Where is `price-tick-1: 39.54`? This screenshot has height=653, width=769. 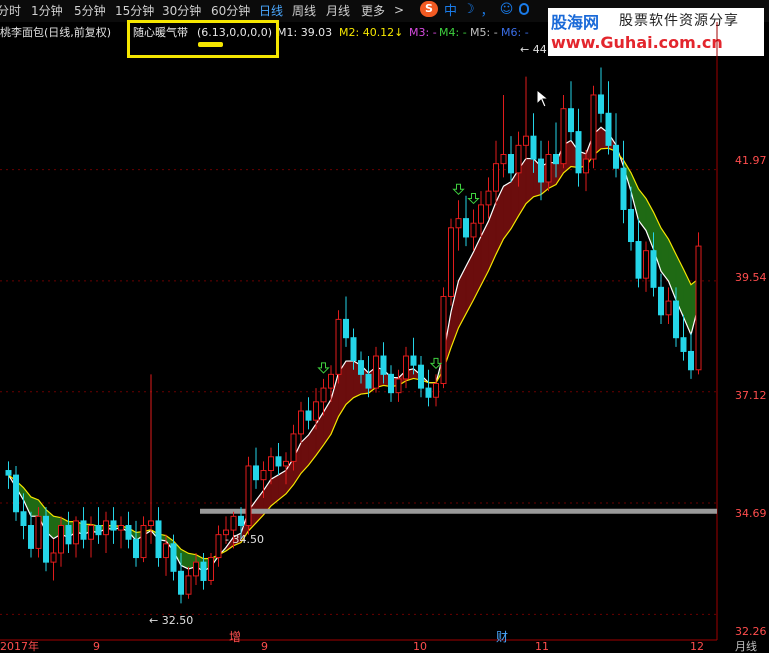 price-tick-1: 39.54 is located at coordinates (751, 277).